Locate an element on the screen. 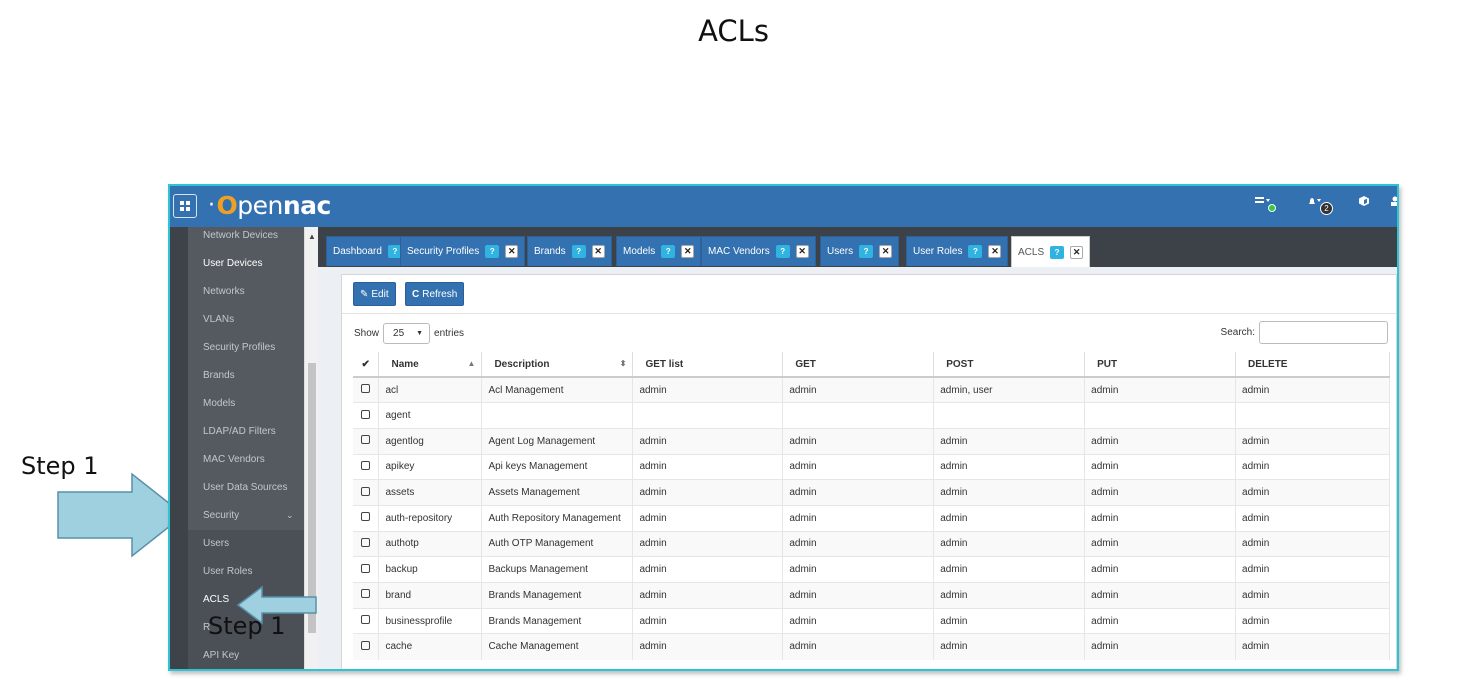  tab: ACLS? ✕ is located at coordinates (1051, 251).